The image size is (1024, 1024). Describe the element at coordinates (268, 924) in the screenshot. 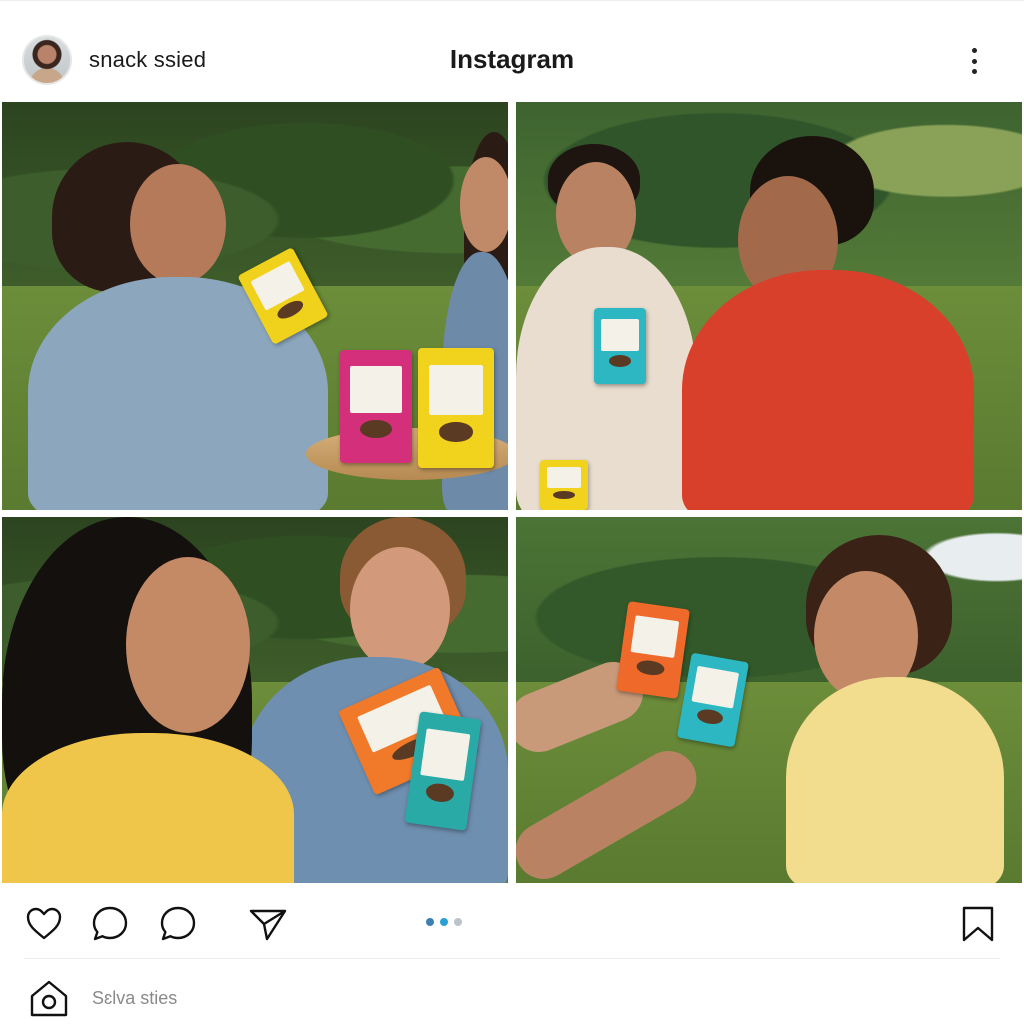

I see `send-icon` at that location.